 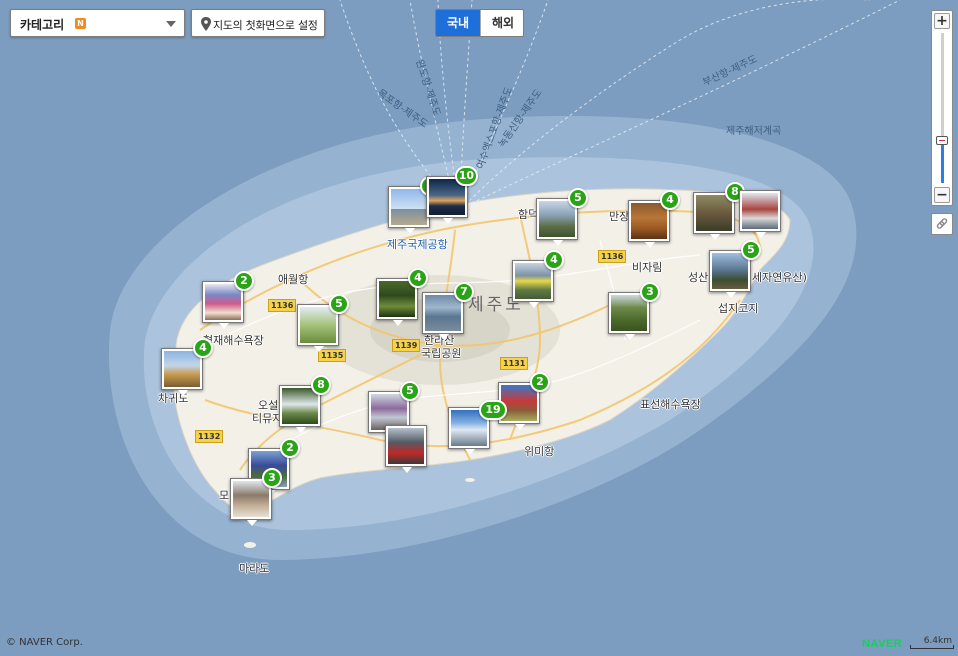 I want to click on label-jeju-airport: 제주국제공항, so click(x=417, y=244).